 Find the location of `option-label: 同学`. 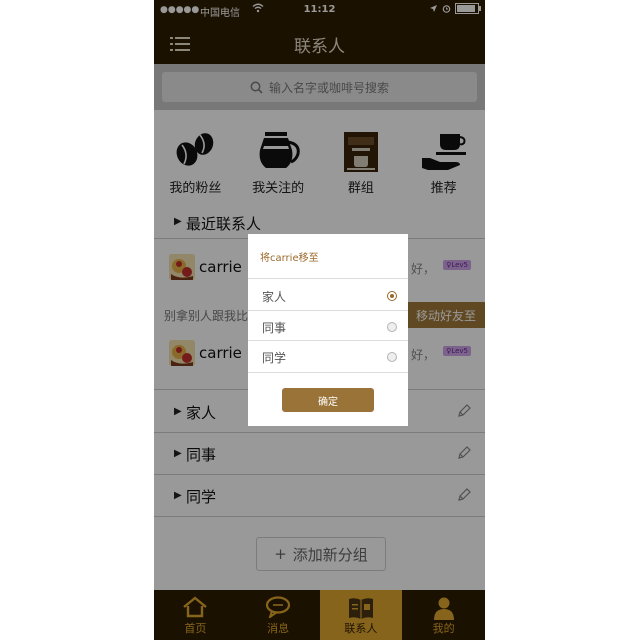

option-label: 同学 is located at coordinates (274, 358).